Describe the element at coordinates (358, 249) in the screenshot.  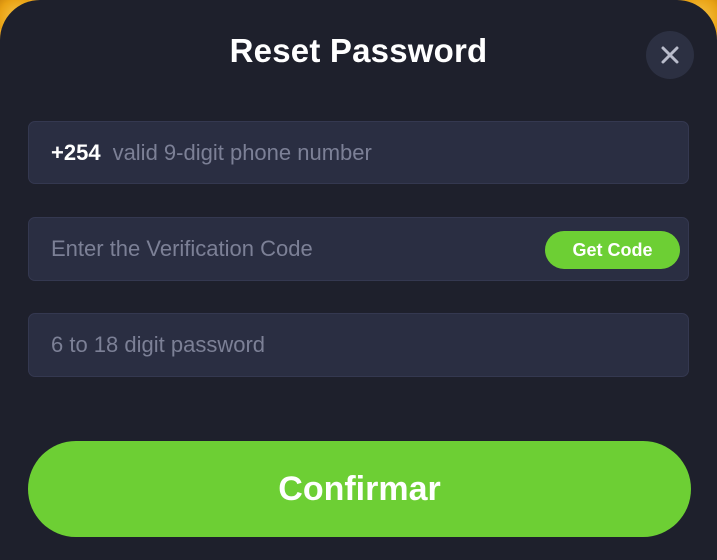
I see `verification-code-field: Get Code` at that location.